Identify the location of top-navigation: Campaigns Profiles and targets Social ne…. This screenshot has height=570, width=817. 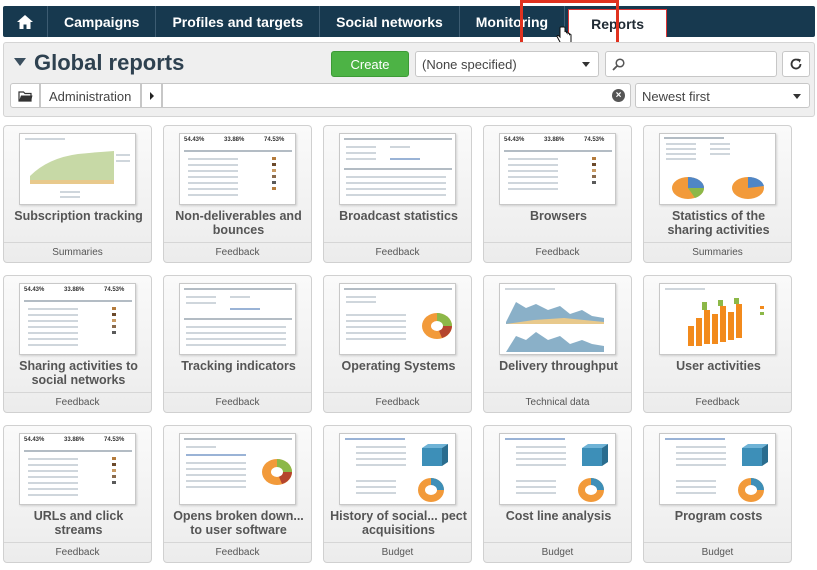
(409, 21).